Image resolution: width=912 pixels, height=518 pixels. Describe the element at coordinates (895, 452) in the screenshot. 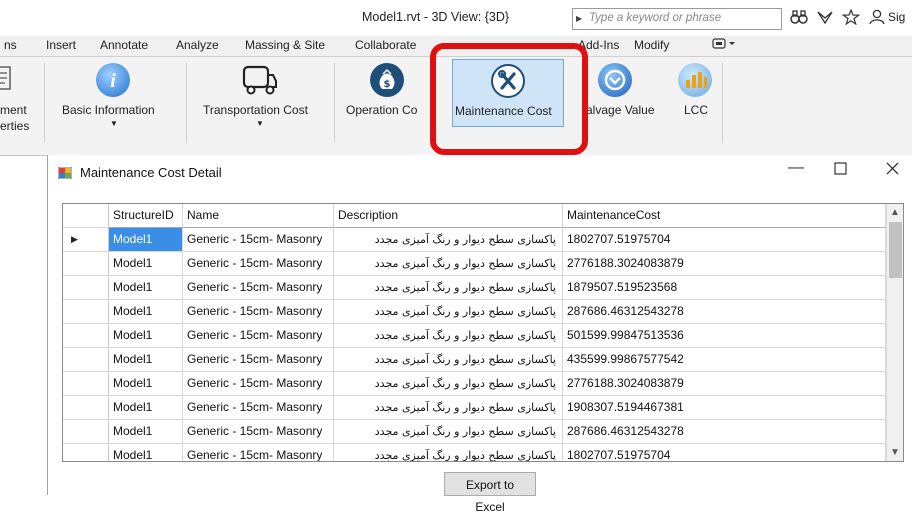

I see `scroll-down-icon: ▼` at that location.